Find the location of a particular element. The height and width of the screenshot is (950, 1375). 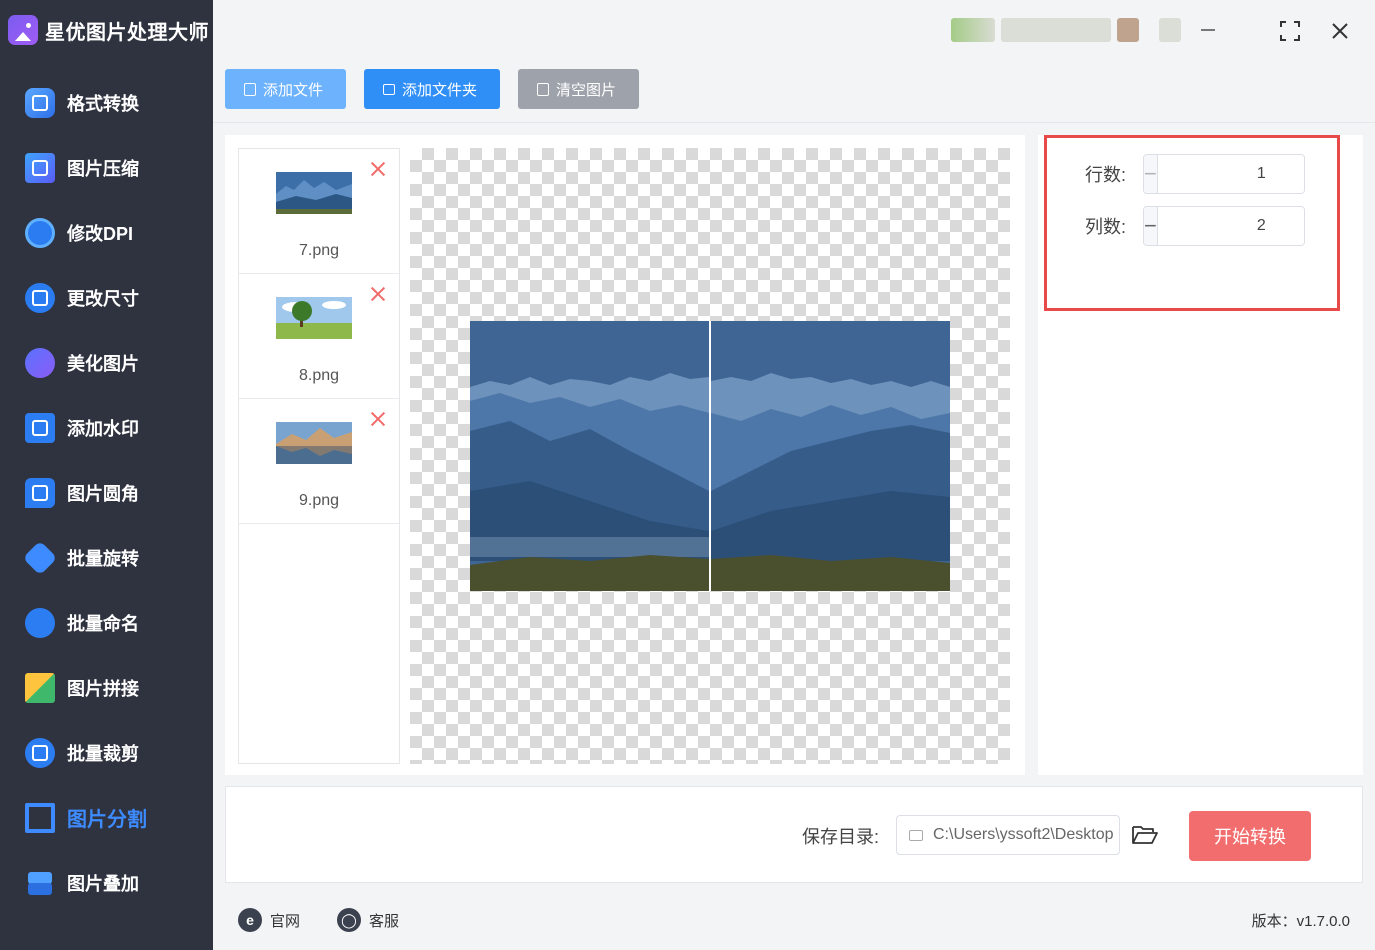

sidebar-item-label: 批量裁剪 is located at coordinates (103, 753).